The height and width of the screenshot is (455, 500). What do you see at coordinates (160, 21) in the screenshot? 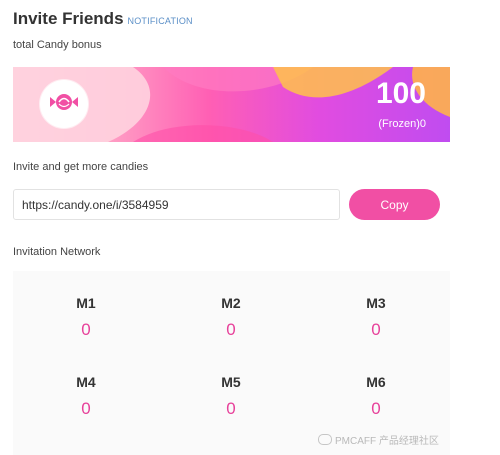
I see `notification-link: NOTIFICATION` at bounding box center [160, 21].